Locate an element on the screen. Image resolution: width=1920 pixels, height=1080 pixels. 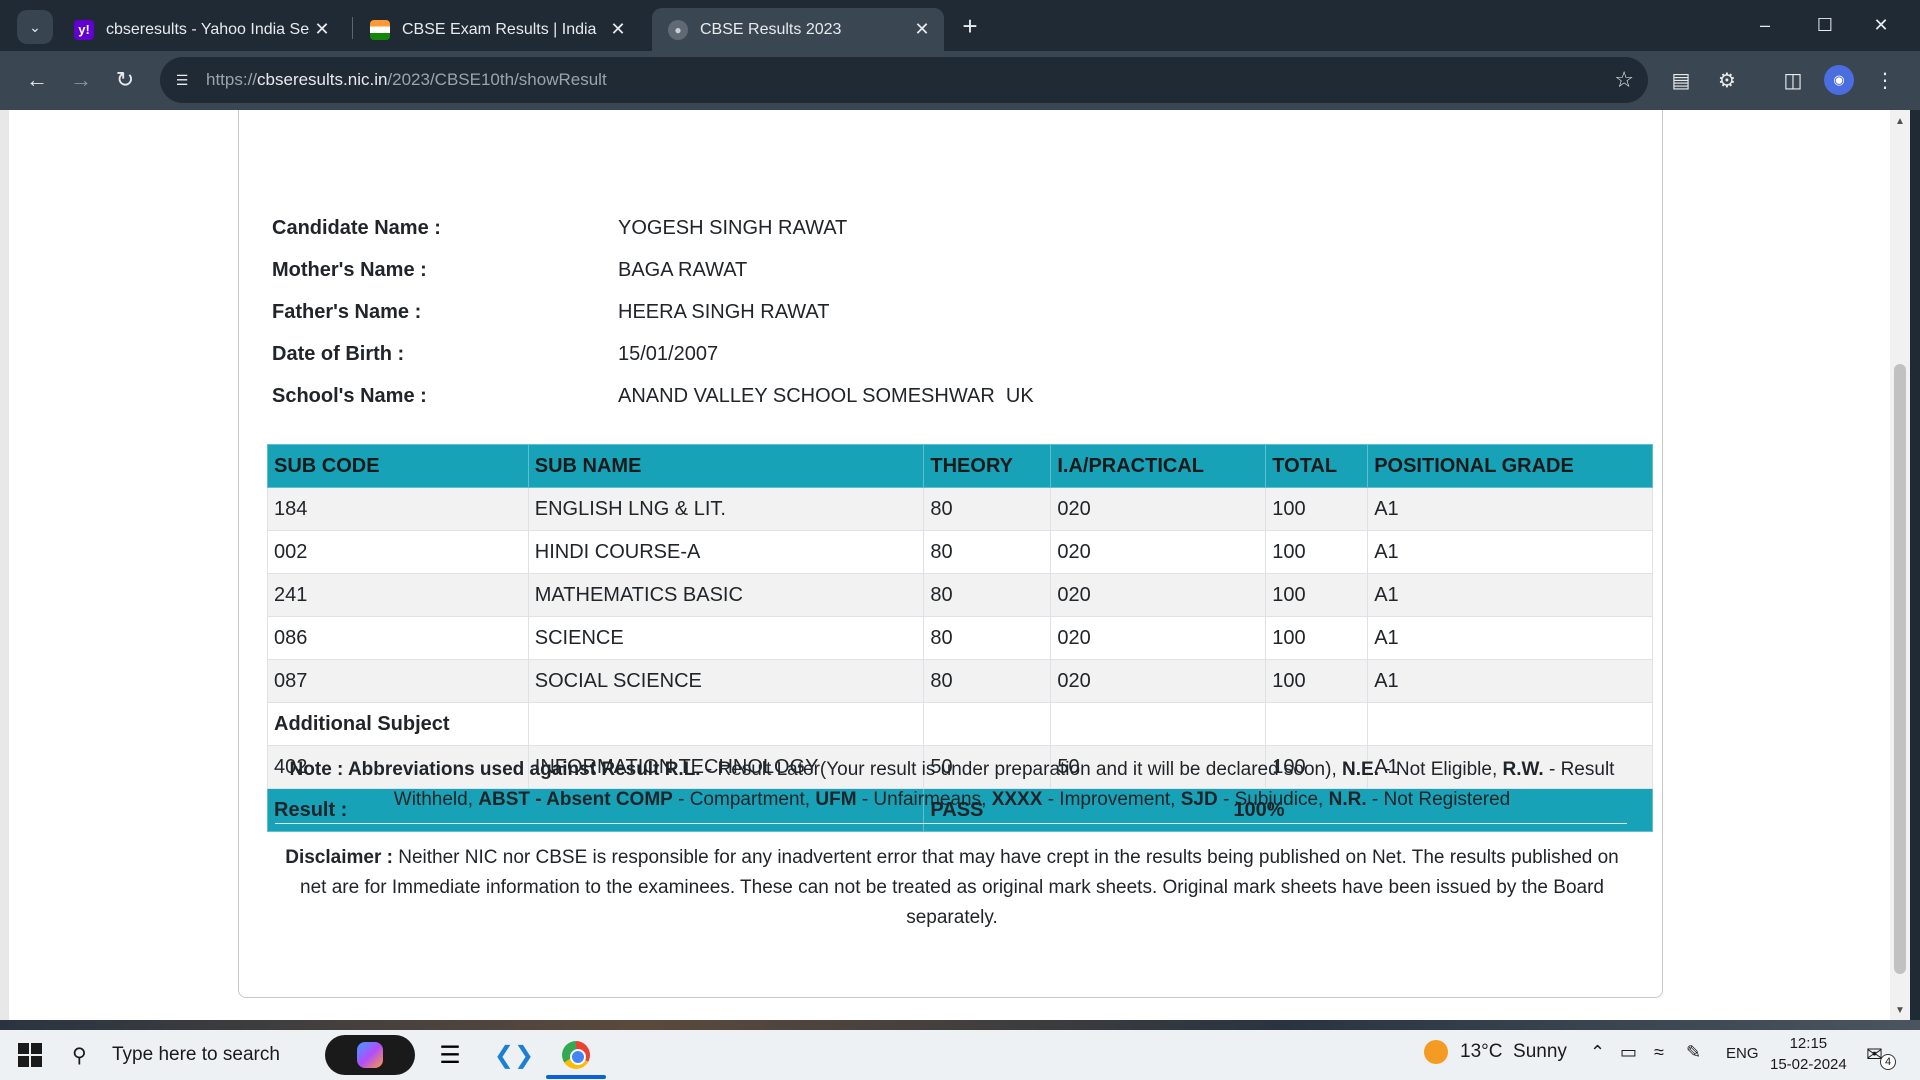
weather-desc: Sunny is located at coordinates (1540, 1051).